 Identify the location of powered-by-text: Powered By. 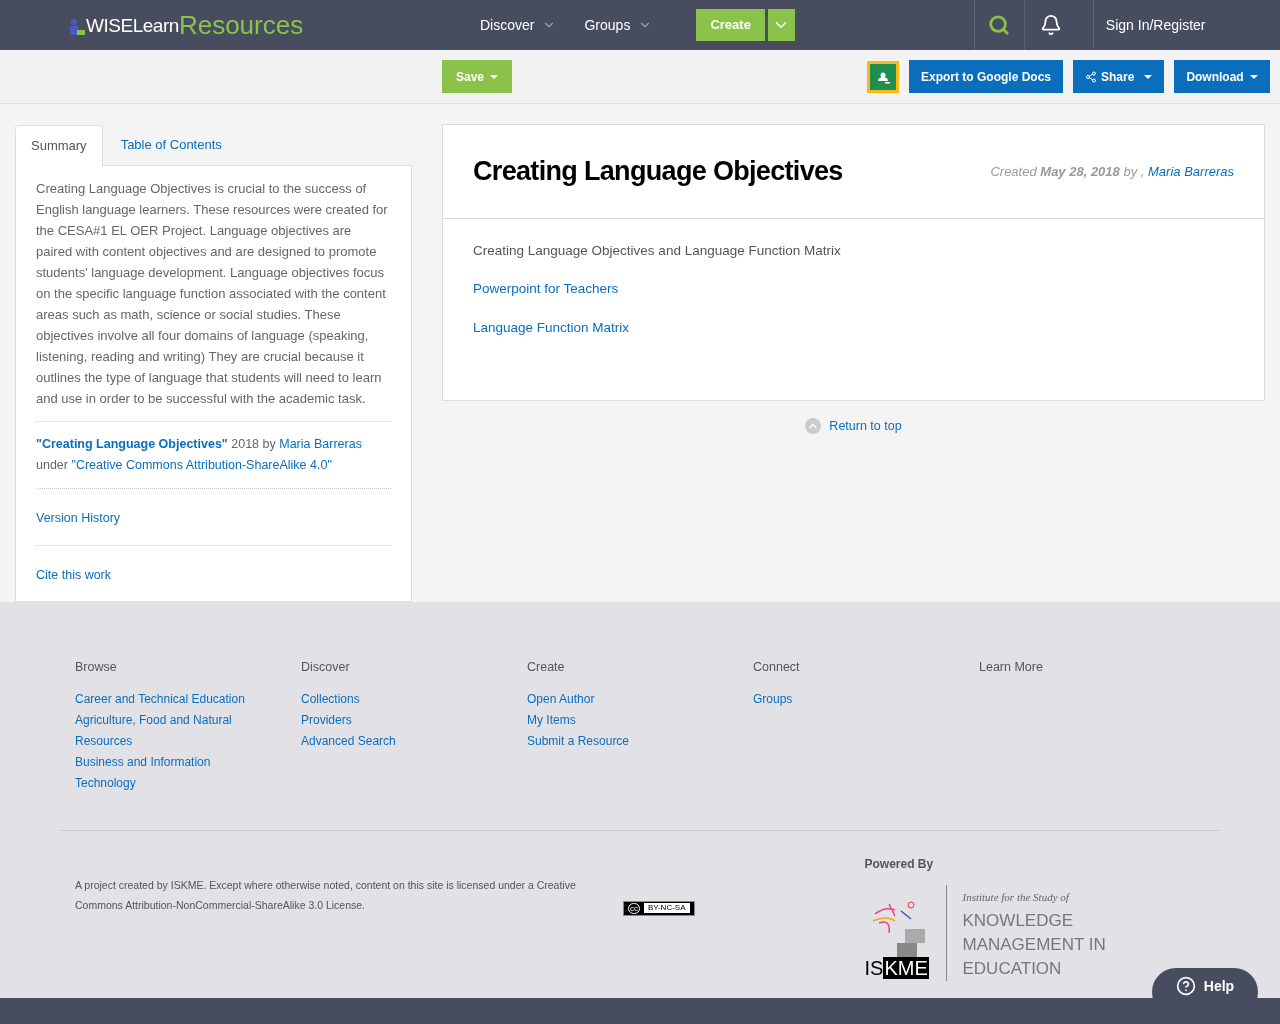
(899, 864).